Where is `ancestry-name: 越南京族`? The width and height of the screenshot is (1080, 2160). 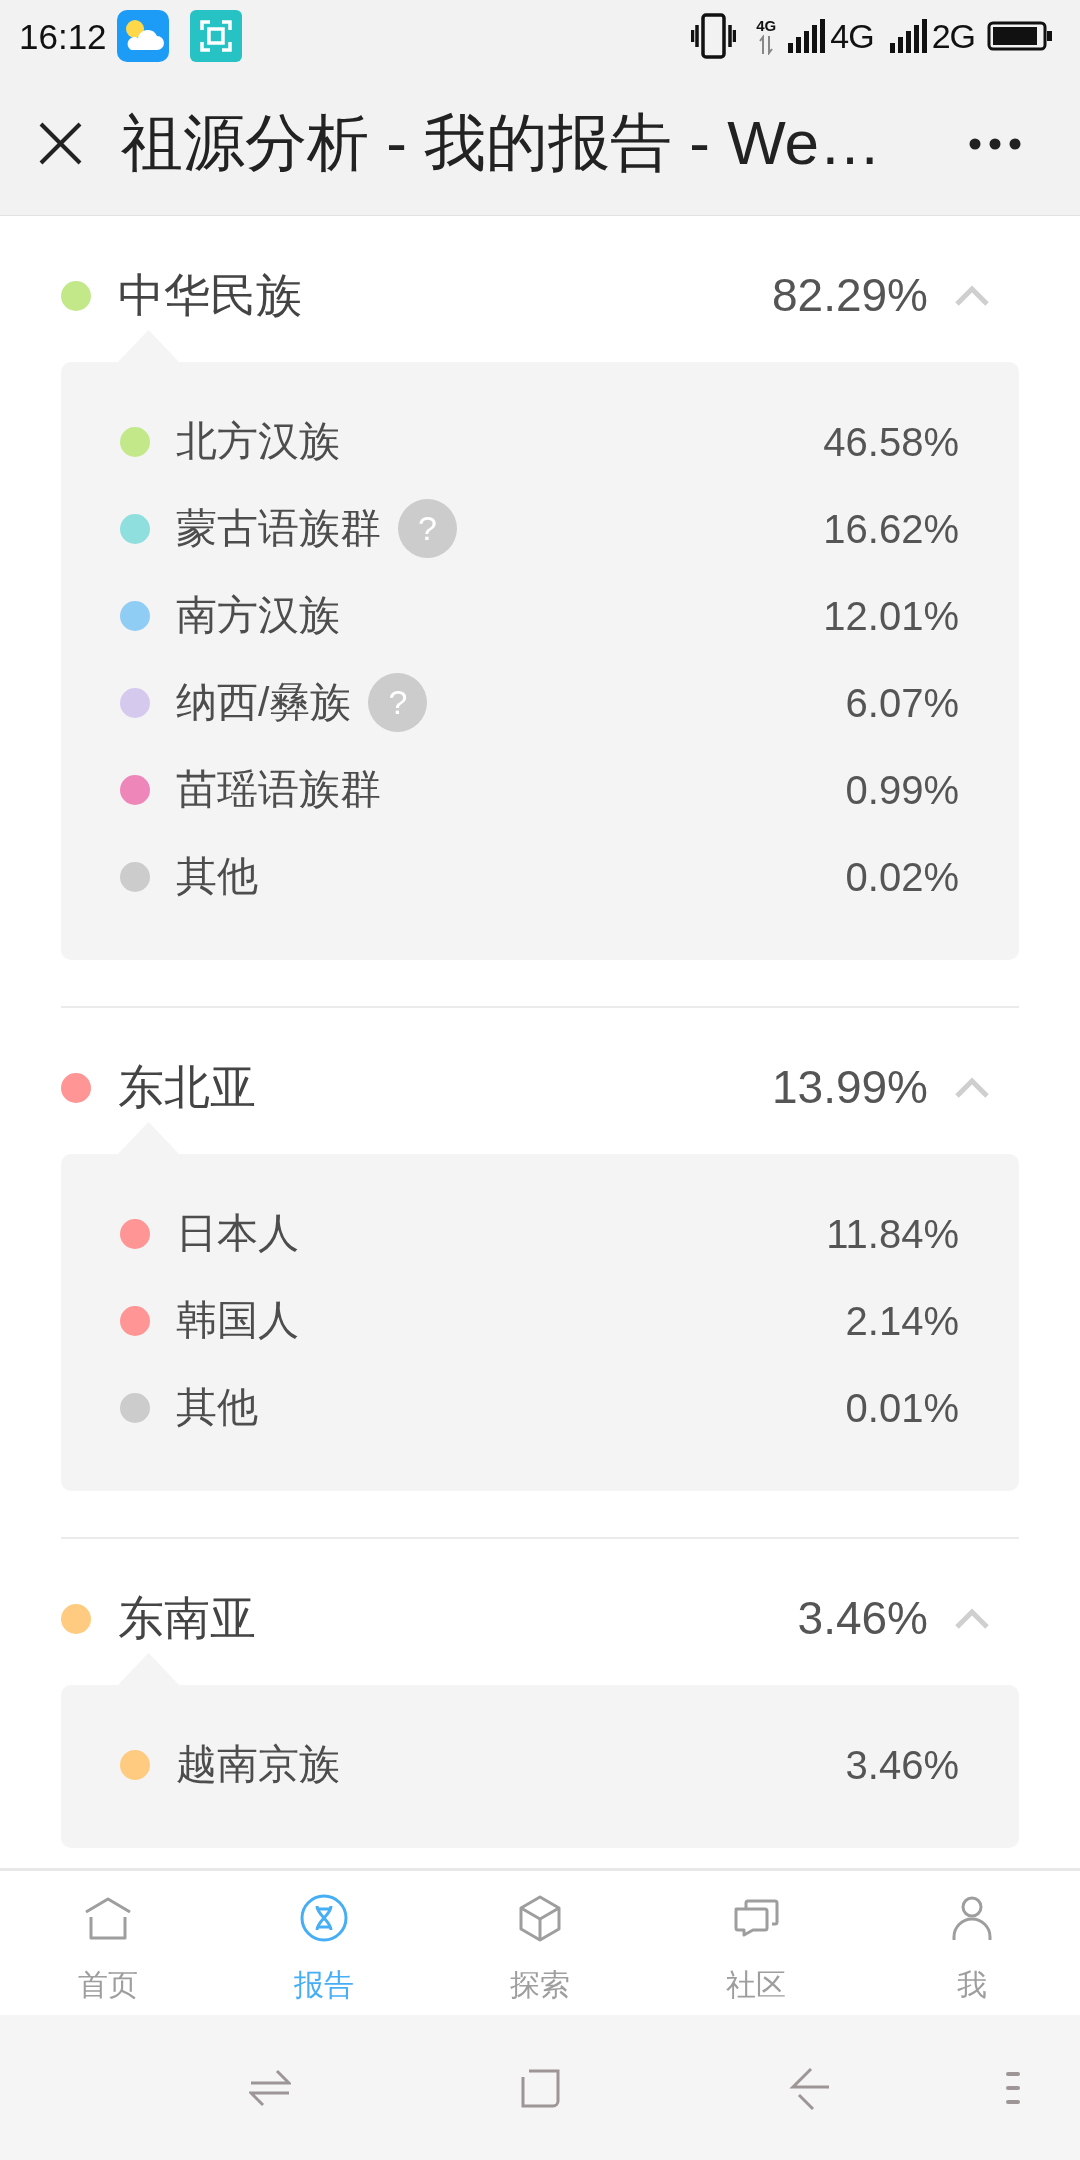 ancestry-name: 越南京族 is located at coordinates (258, 1764).